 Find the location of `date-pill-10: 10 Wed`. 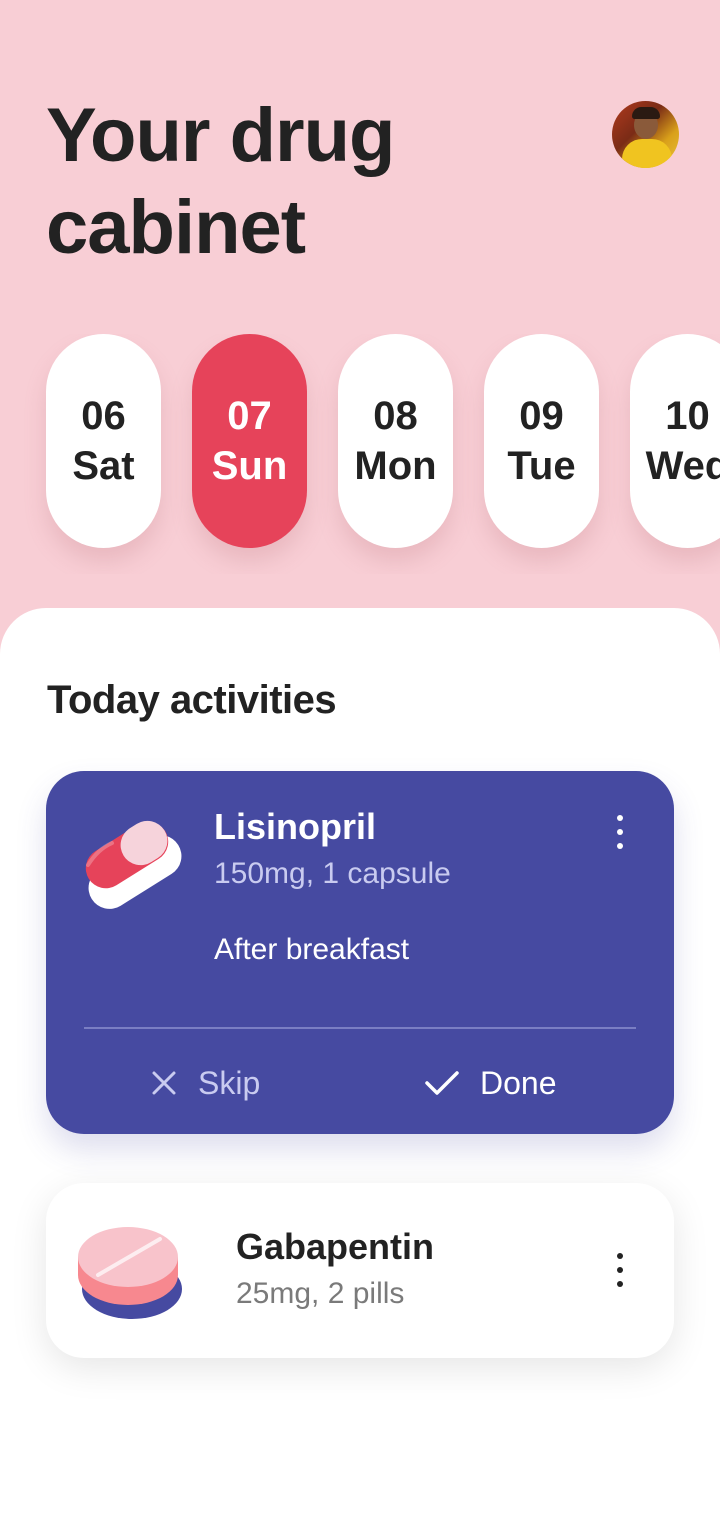

date-pill-10: 10 Wed is located at coordinates (675, 441).